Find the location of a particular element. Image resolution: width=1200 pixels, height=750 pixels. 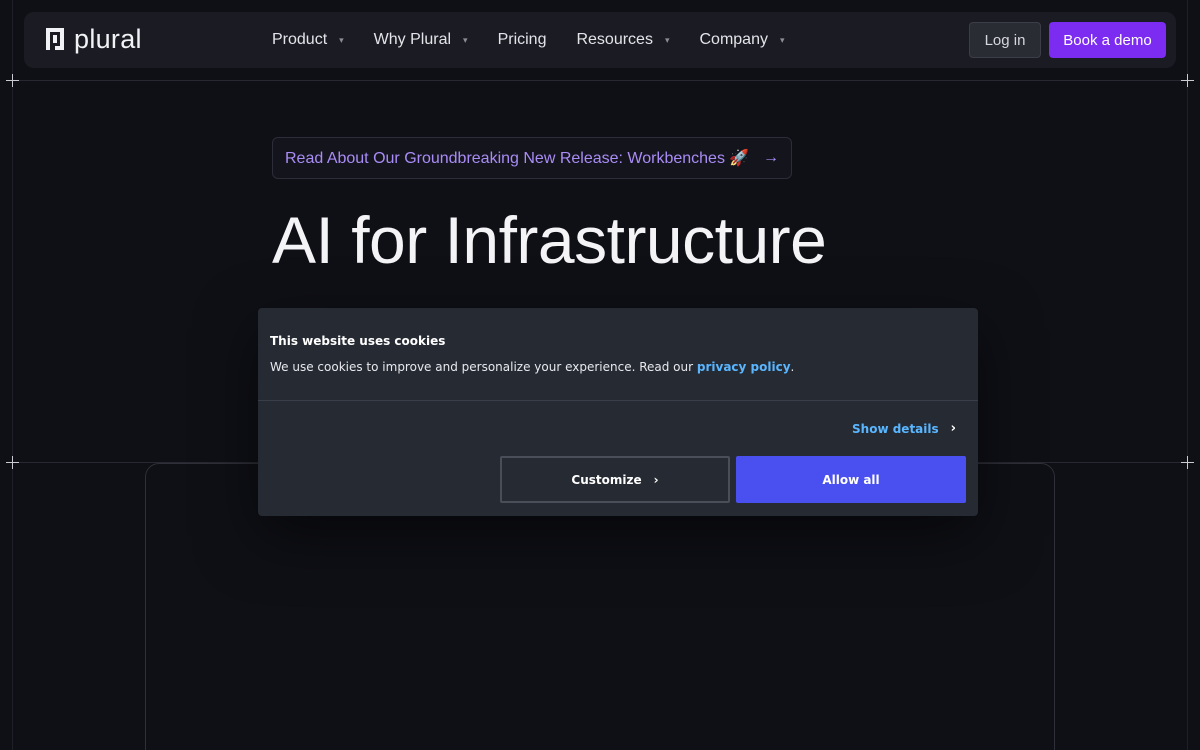

grid-line-top is located at coordinates (600, 80).